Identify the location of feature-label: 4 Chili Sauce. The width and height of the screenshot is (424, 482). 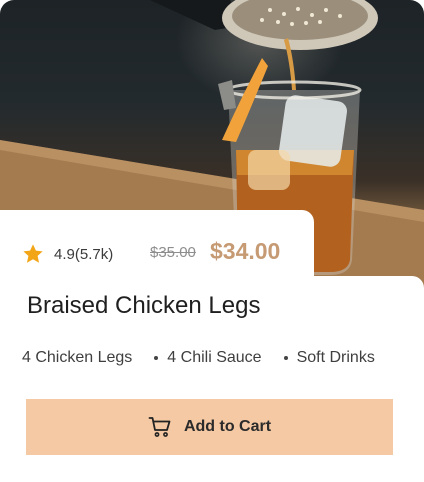
(214, 357).